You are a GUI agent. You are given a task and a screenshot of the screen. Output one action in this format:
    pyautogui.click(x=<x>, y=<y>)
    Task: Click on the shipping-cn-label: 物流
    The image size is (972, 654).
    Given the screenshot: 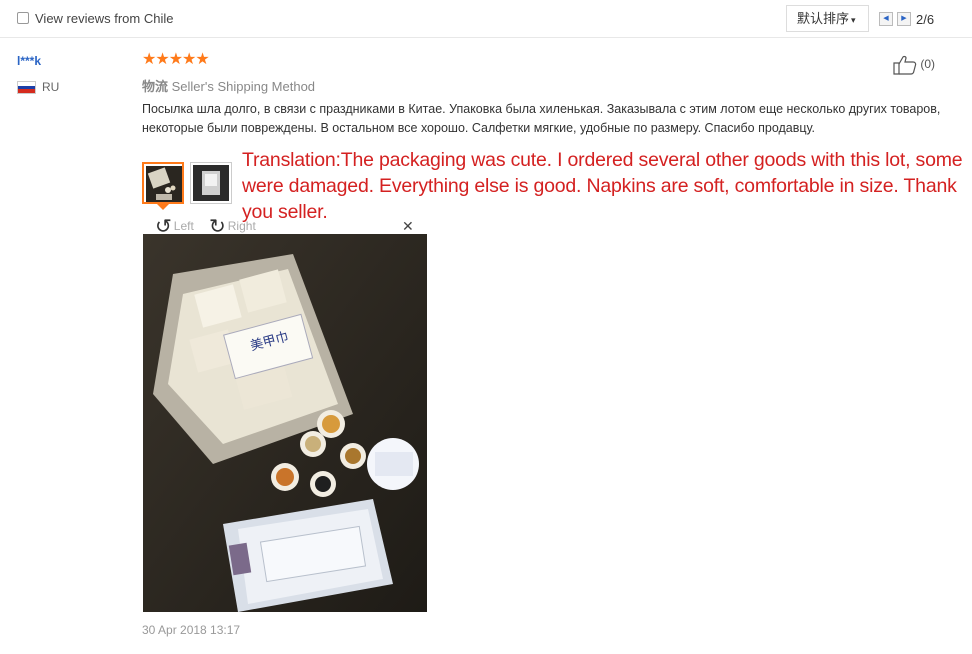 What is the action you would take?
    pyautogui.click(x=155, y=86)
    